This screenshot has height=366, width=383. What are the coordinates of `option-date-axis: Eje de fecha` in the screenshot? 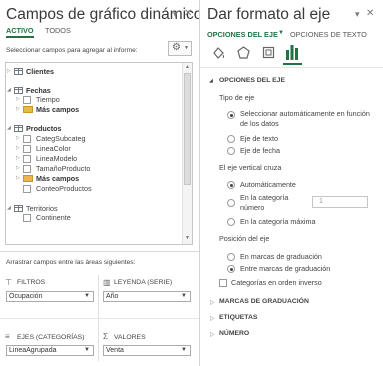 It's located at (260, 150).